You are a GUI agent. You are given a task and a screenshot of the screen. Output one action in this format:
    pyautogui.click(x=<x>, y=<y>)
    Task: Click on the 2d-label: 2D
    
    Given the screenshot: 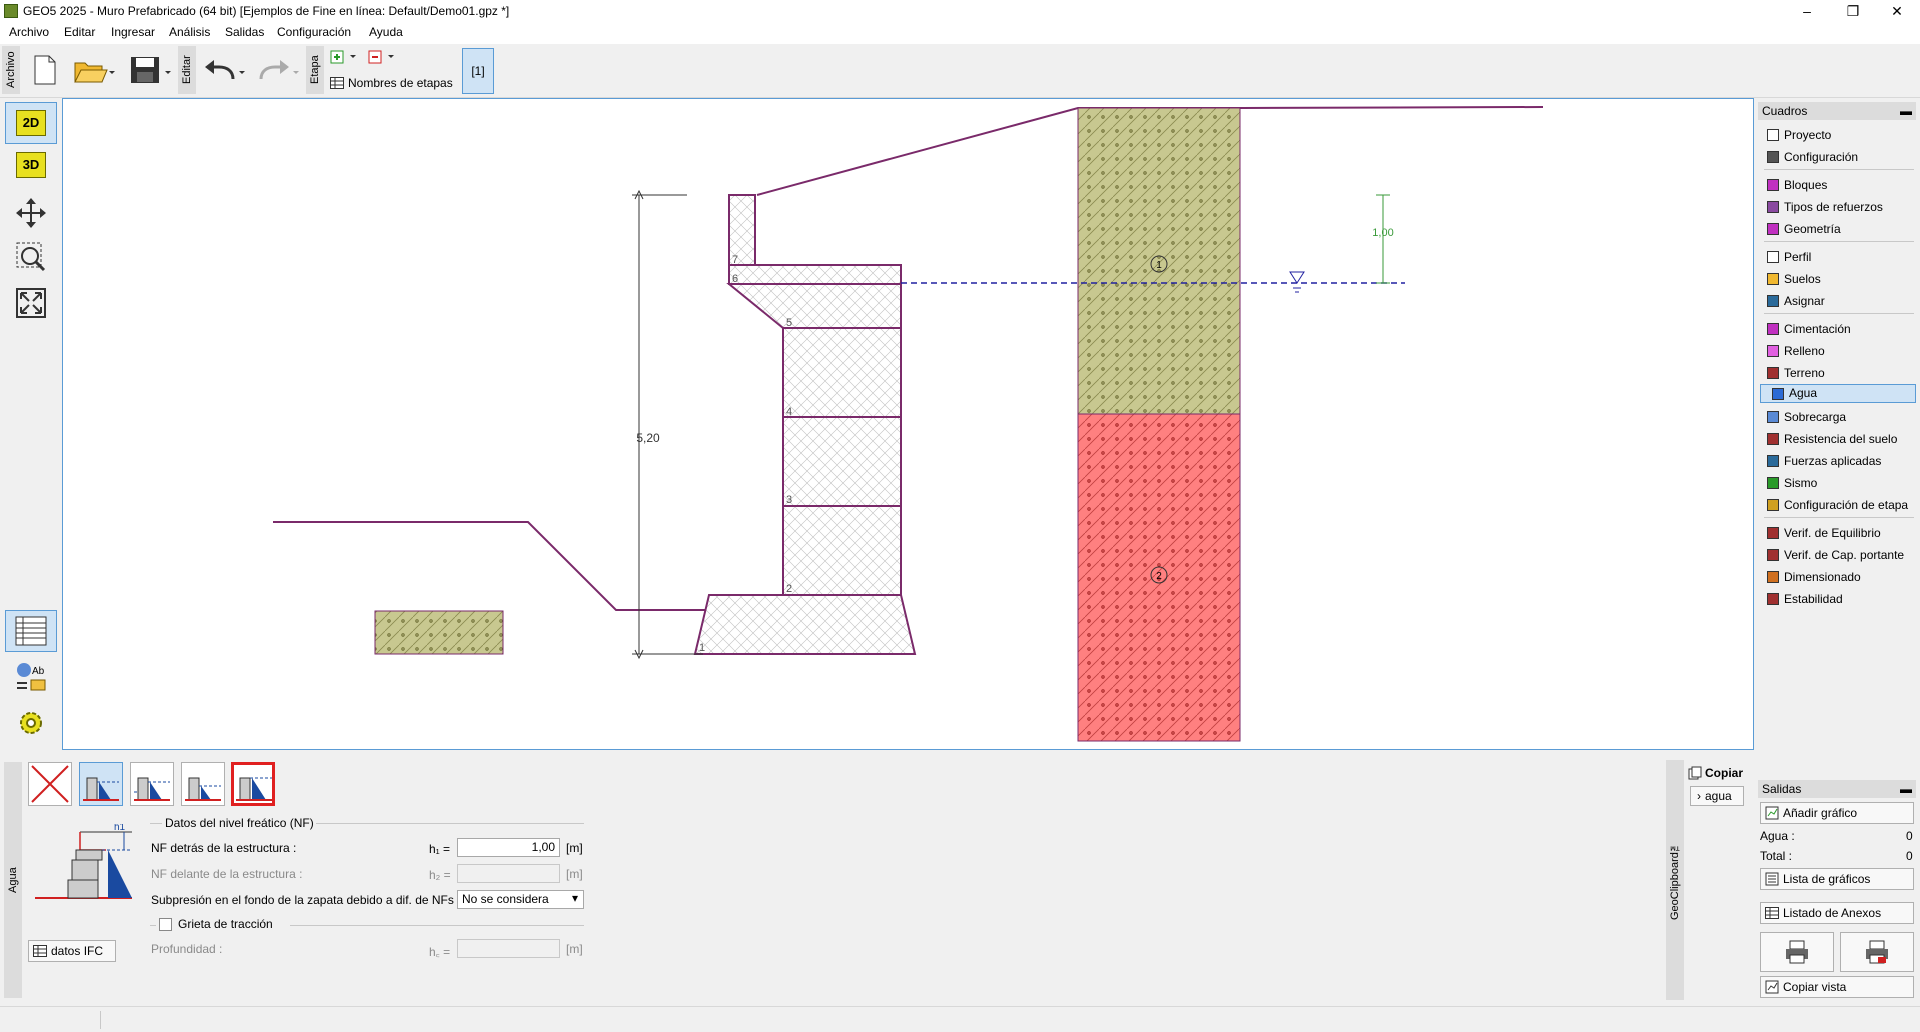 What is the action you would take?
    pyautogui.click(x=31, y=123)
    